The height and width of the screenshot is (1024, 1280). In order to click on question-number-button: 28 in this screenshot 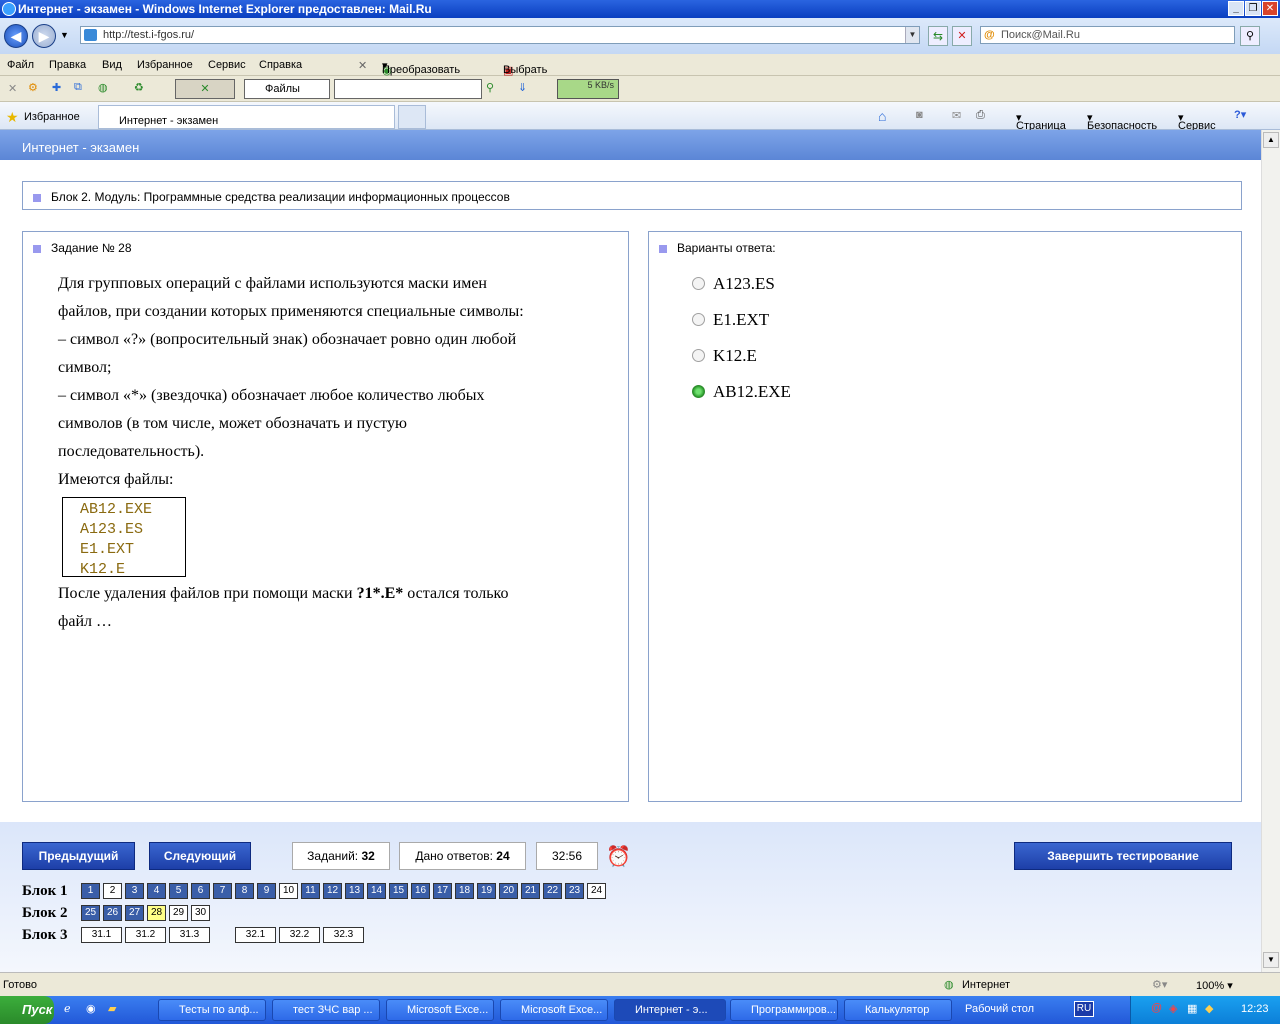, I will do `click(156, 913)`.